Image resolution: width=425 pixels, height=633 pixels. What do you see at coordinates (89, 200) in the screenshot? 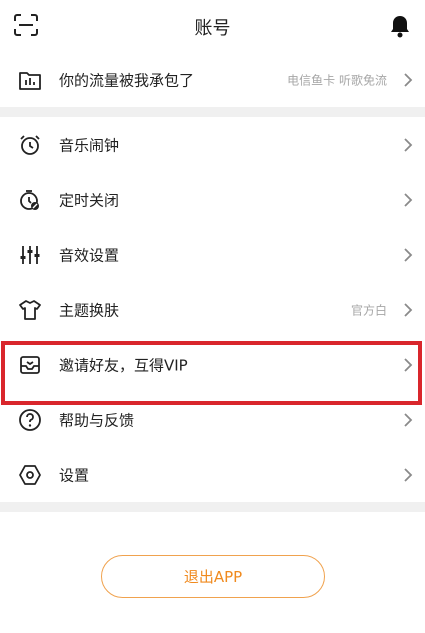
I see `menu-label: 定时关闭` at bounding box center [89, 200].